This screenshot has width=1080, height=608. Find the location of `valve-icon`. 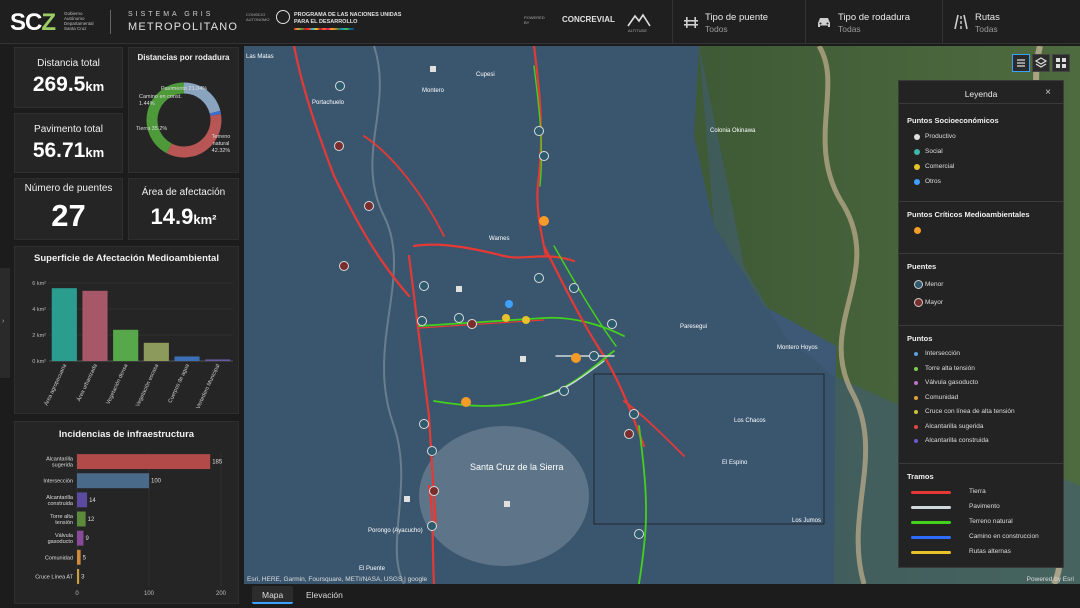

valve-icon is located at coordinates (916, 383).